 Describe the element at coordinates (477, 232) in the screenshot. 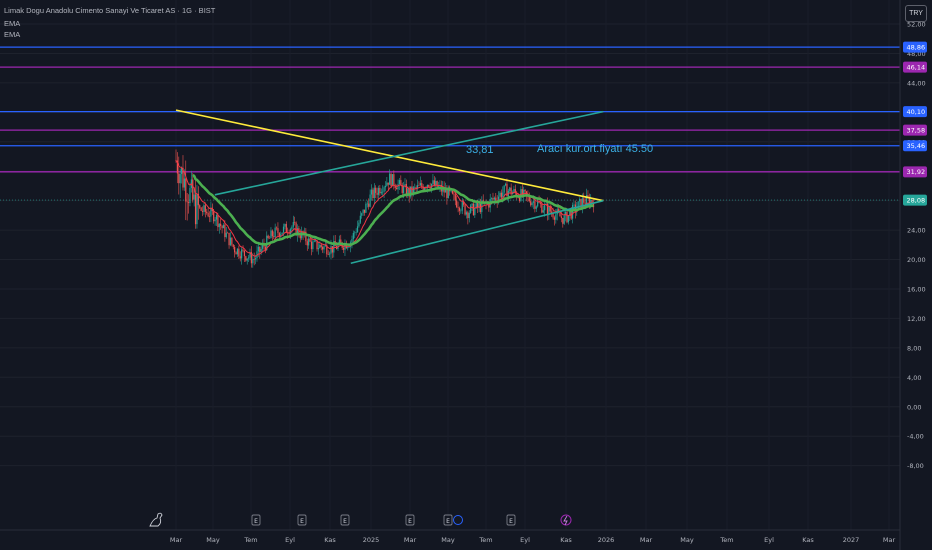

I see `trendline-channel-lower` at that location.